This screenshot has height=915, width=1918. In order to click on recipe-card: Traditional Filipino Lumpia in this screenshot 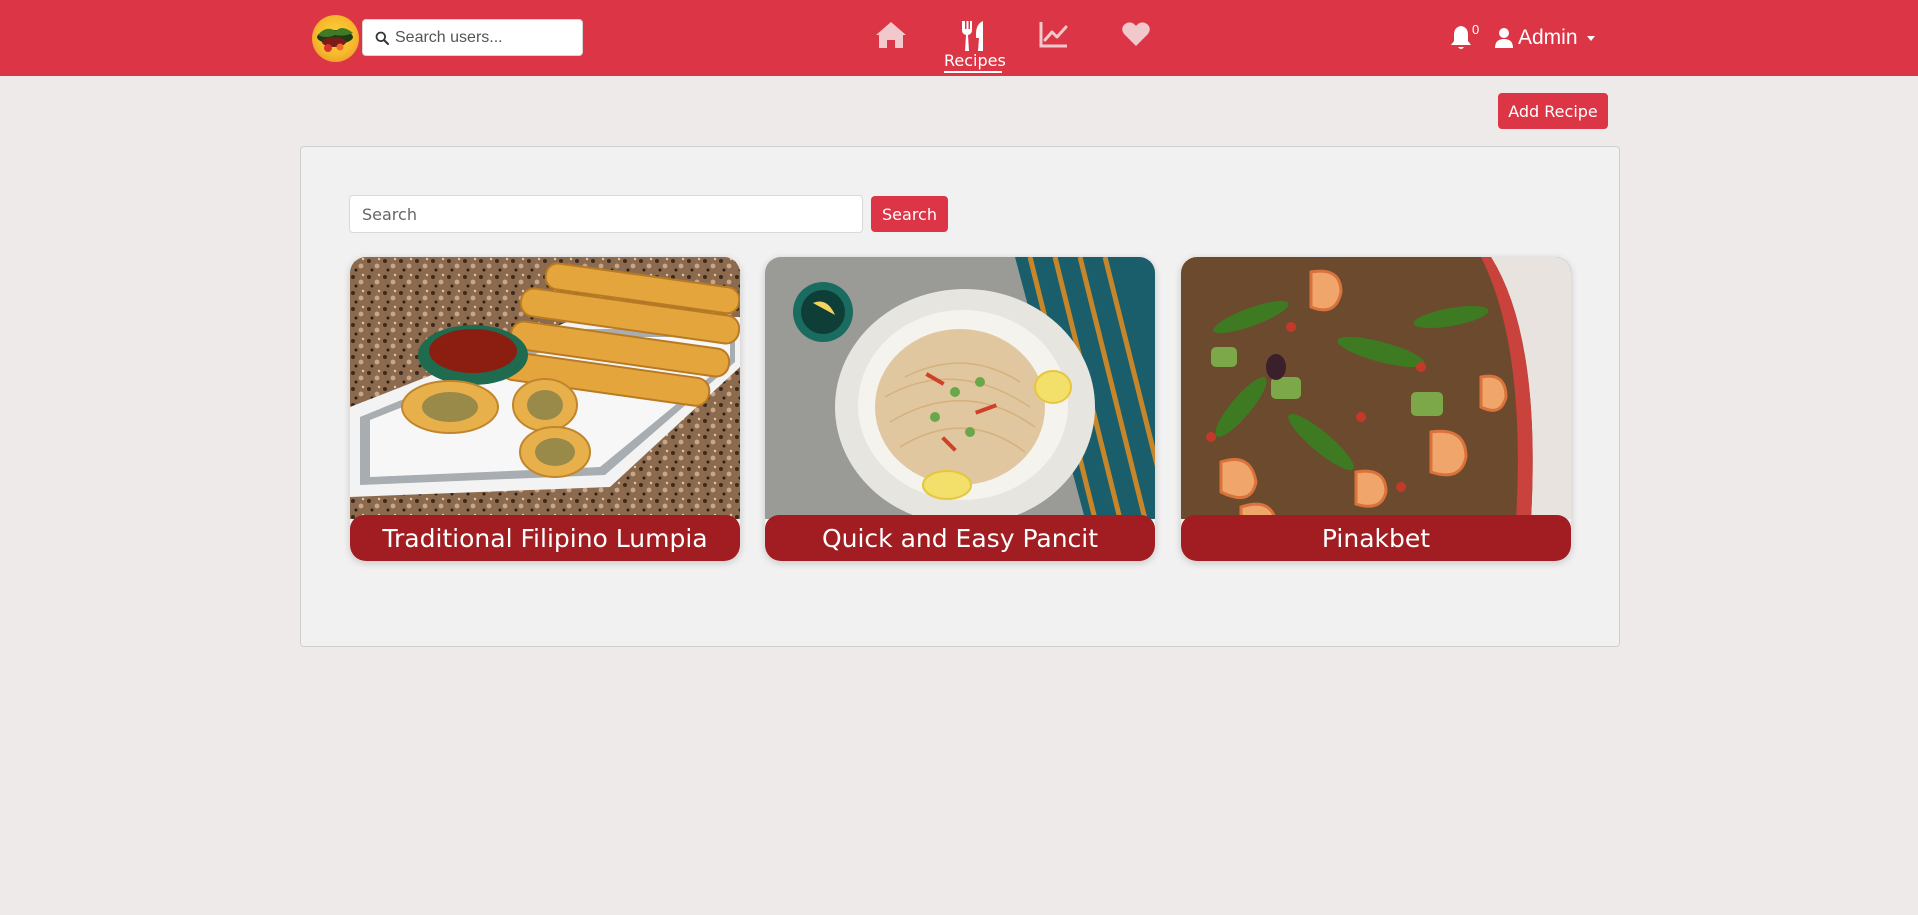, I will do `click(545, 409)`.